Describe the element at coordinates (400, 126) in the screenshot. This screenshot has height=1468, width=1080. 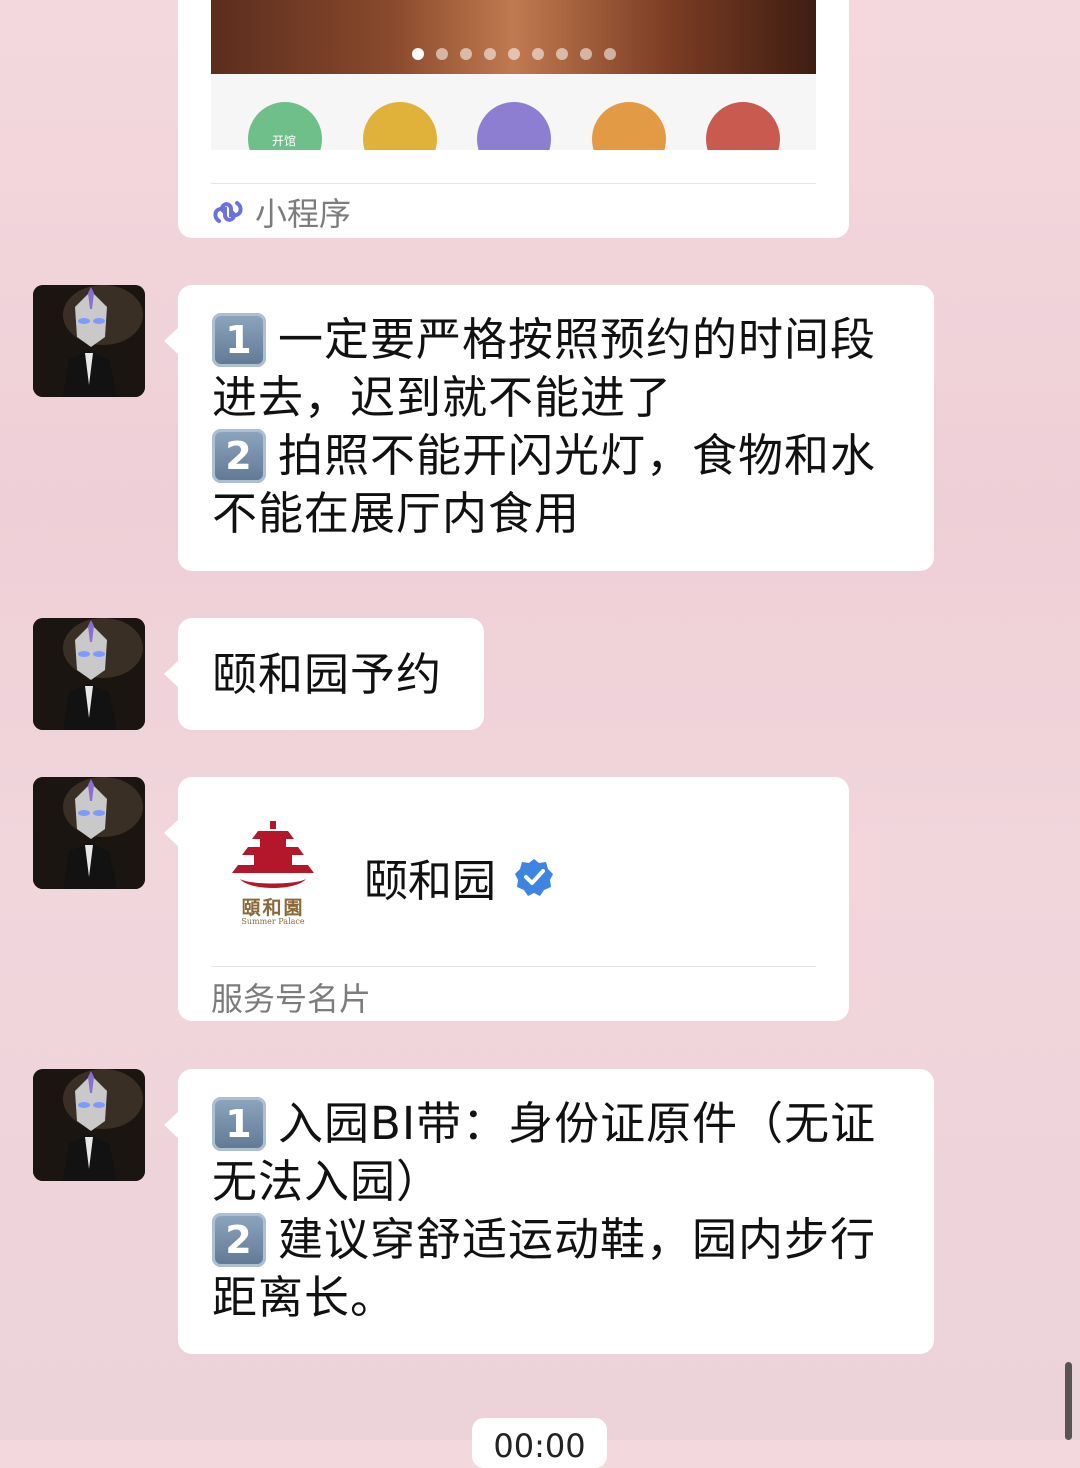
I see `guide-icon` at that location.